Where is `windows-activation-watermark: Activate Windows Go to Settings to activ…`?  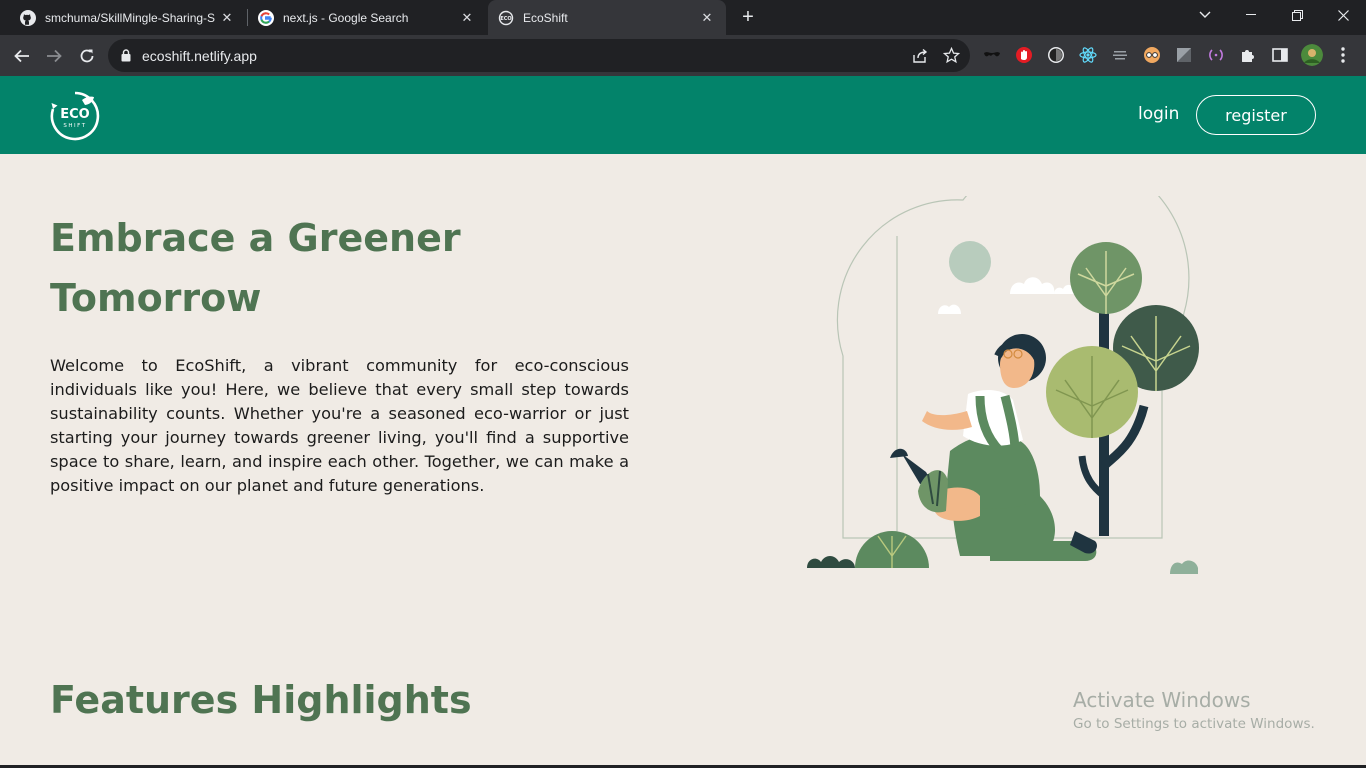
windows-activation-watermark: Activate Windows Go to Settings to activ… is located at coordinates (1194, 710).